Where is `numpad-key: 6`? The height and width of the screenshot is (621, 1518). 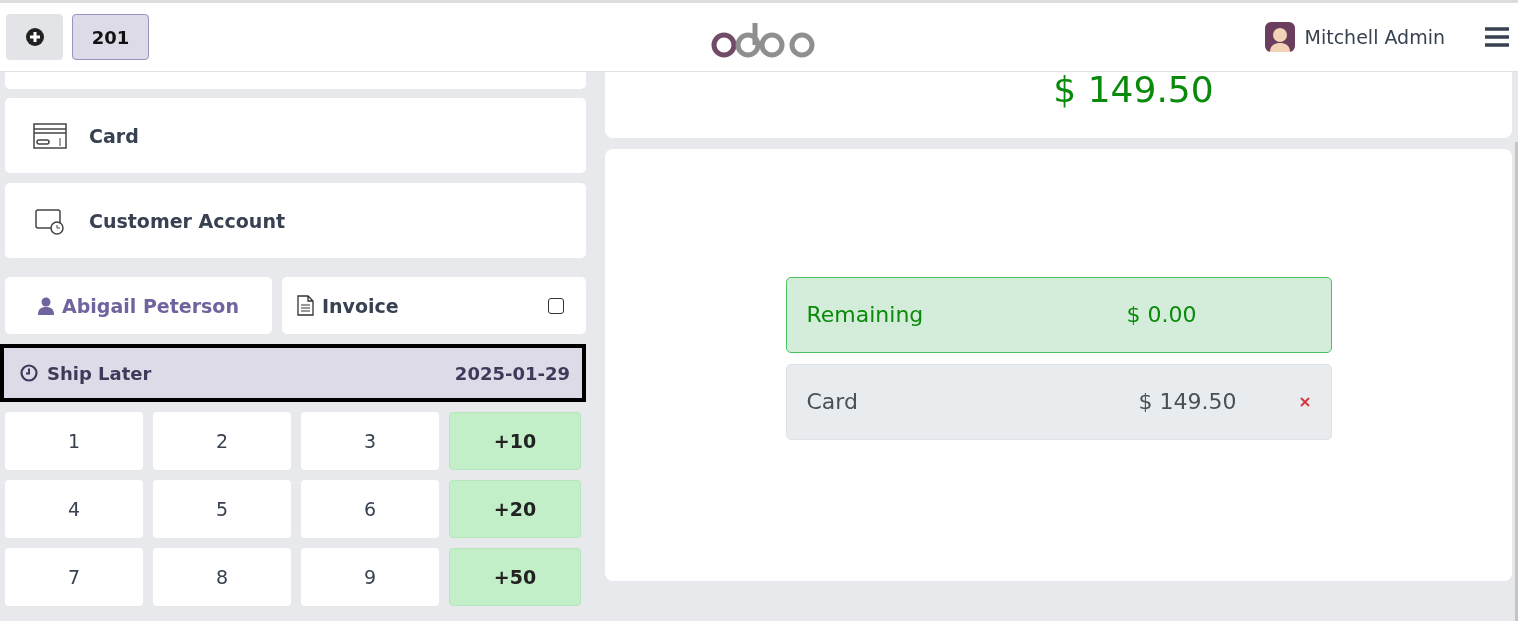 numpad-key: 6 is located at coordinates (370, 509).